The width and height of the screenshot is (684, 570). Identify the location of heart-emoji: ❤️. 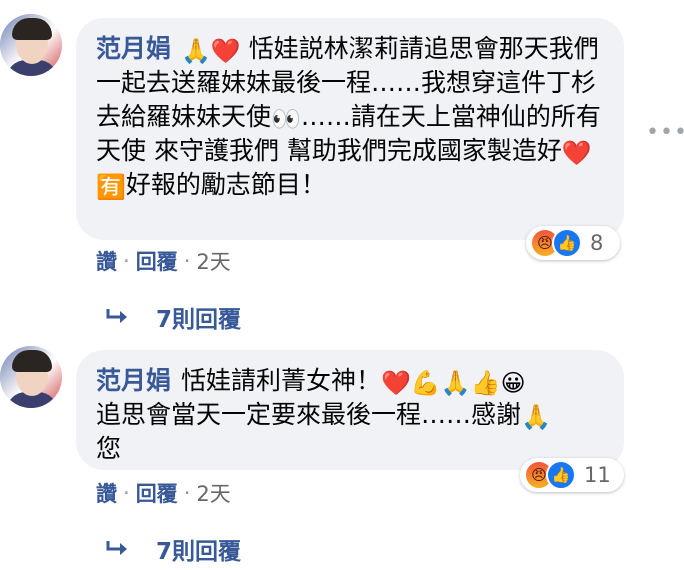
(576, 153).